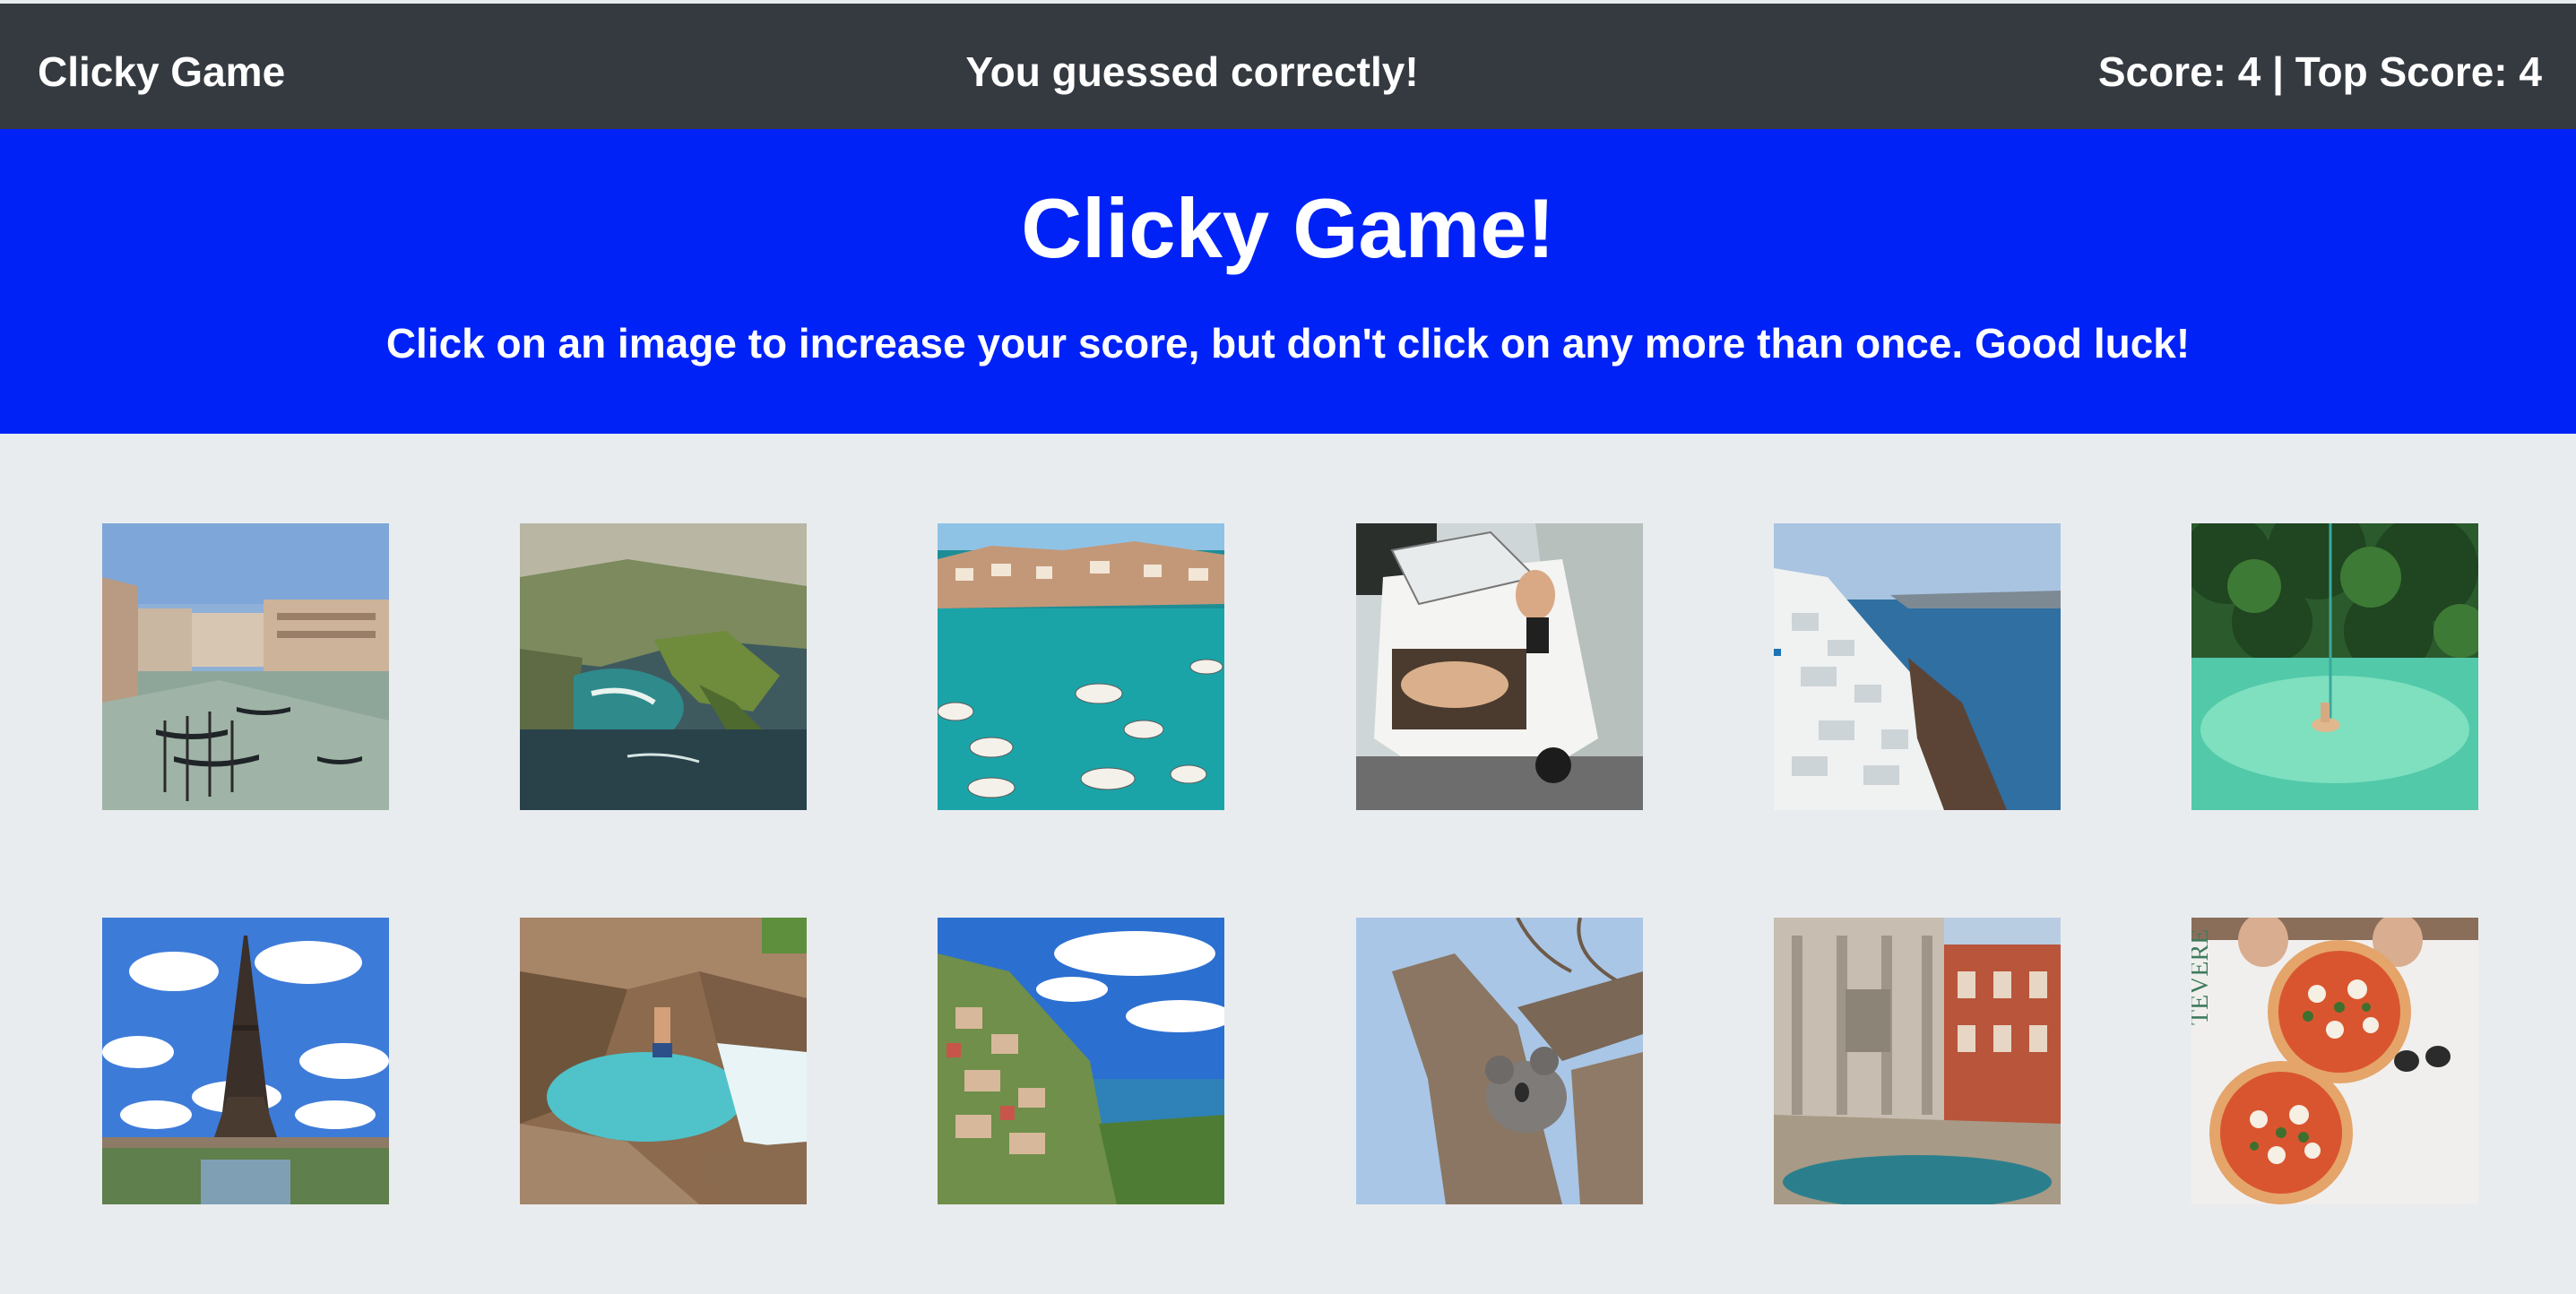 This screenshot has width=2576, height=1294. Describe the element at coordinates (1192, 72) in the screenshot. I see `status-message: You guessed correctly!` at that location.